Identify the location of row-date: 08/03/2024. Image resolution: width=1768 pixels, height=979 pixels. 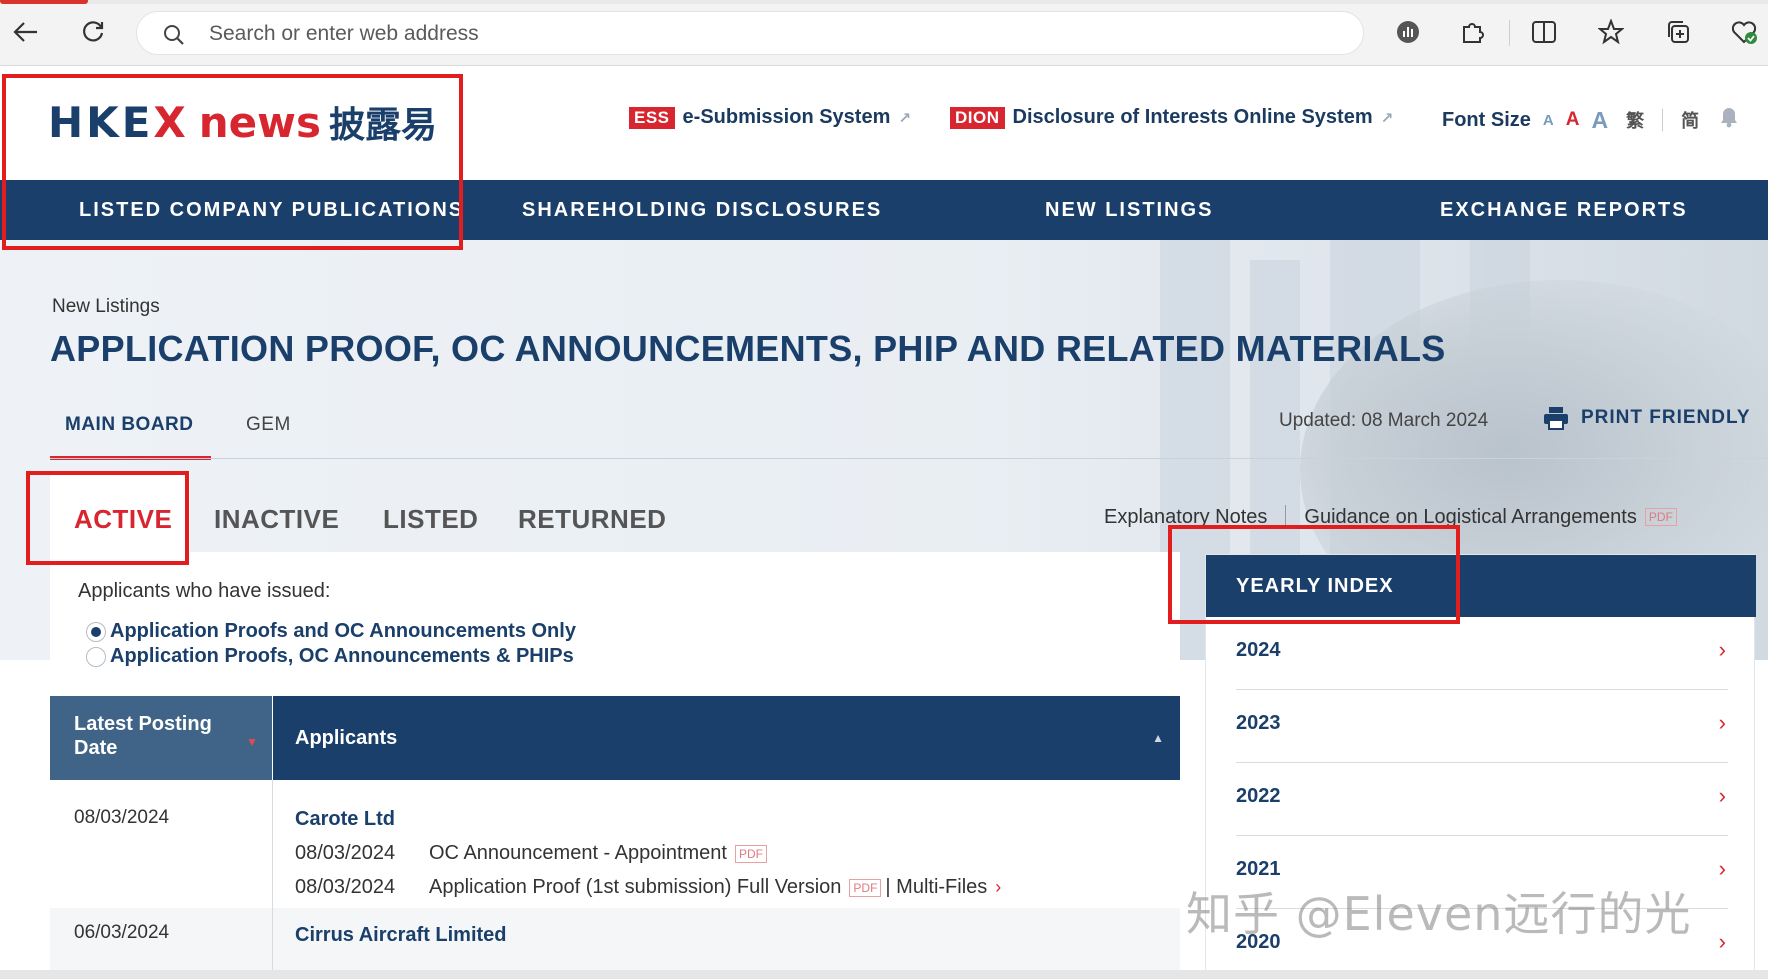
(122, 817).